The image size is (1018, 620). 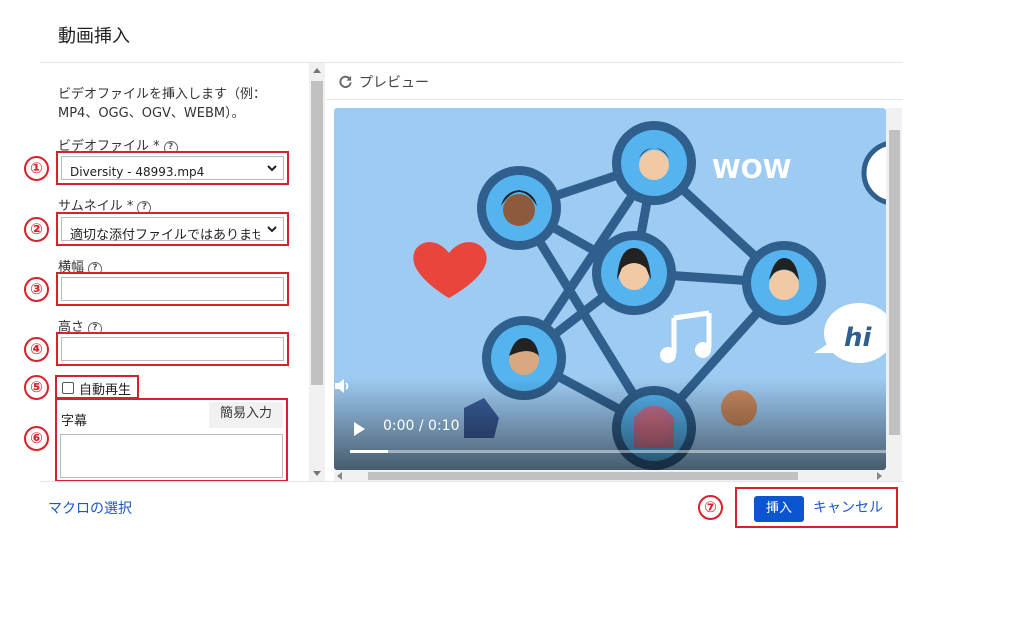 What do you see at coordinates (359, 429) in the screenshot?
I see `play-icon` at bounding box center [359, 429].